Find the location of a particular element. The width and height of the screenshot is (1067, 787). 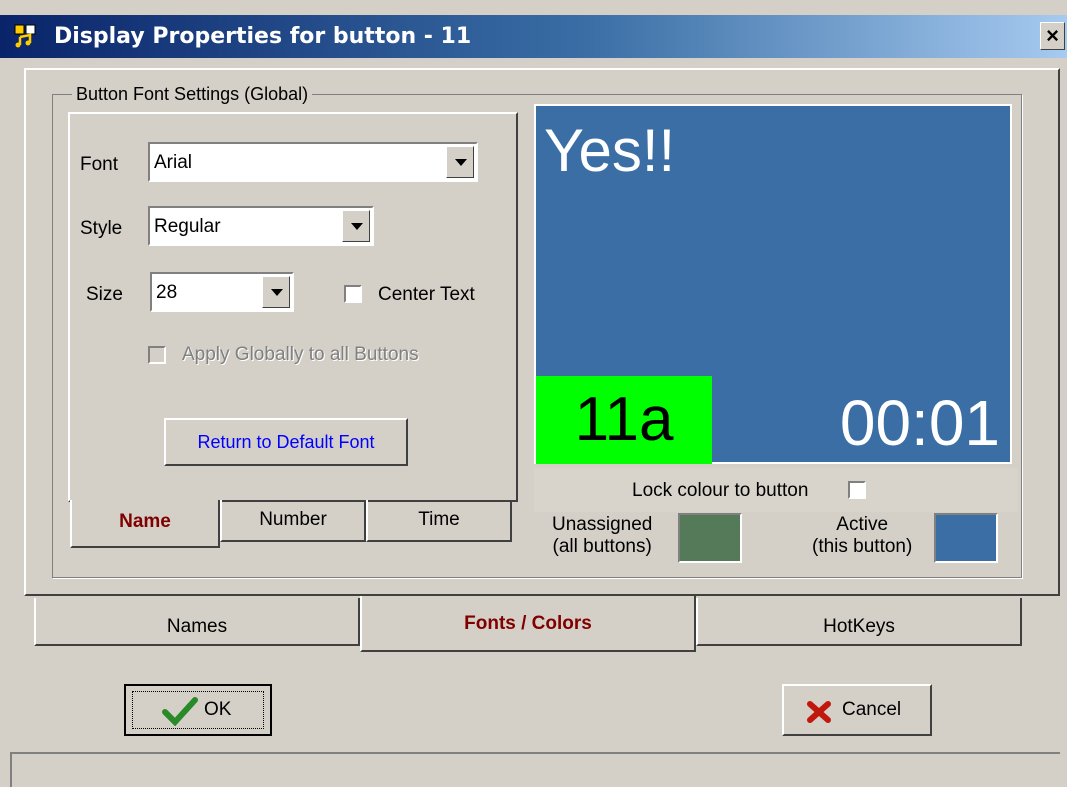

font-label: Font is located at coordinates (99, 164).